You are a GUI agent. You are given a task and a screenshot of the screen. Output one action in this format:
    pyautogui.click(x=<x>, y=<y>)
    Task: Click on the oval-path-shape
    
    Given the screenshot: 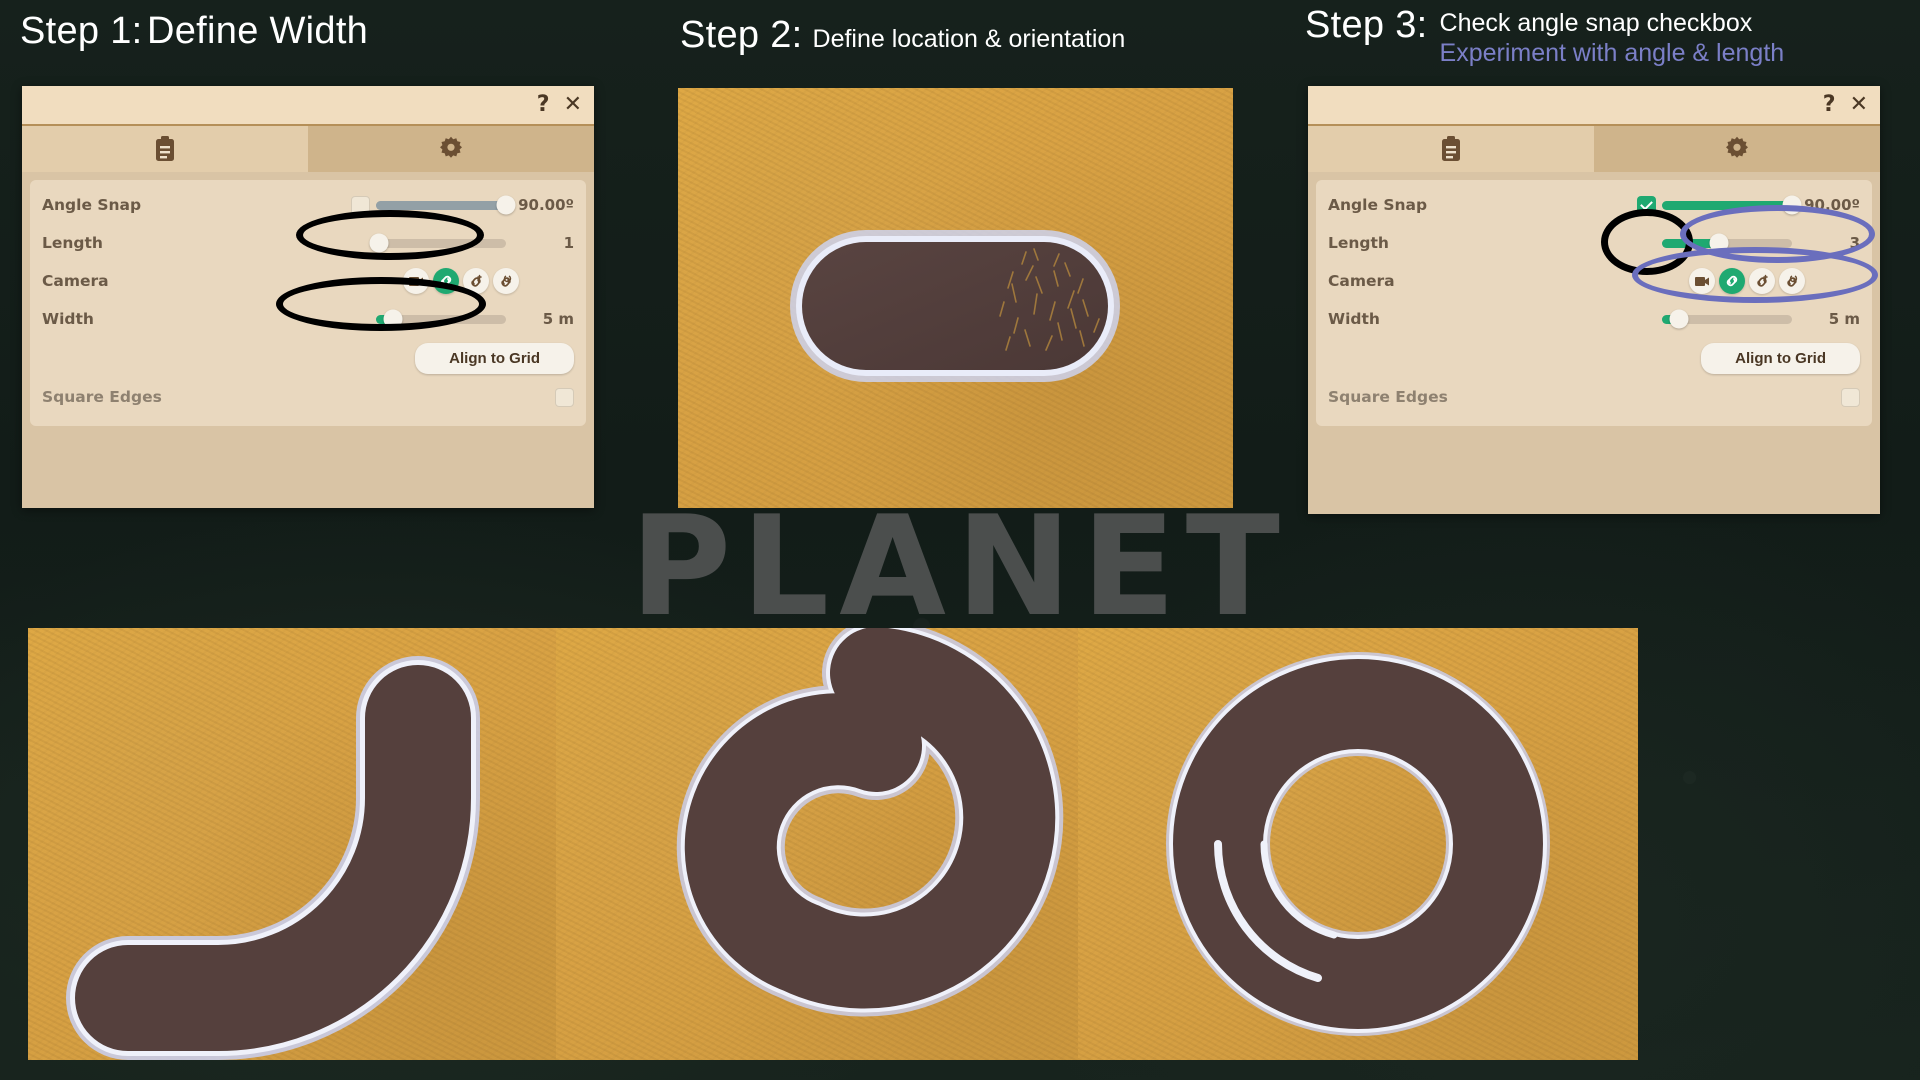 What is the action you would take?
    pyautogui.click(x=955, y=306)
    